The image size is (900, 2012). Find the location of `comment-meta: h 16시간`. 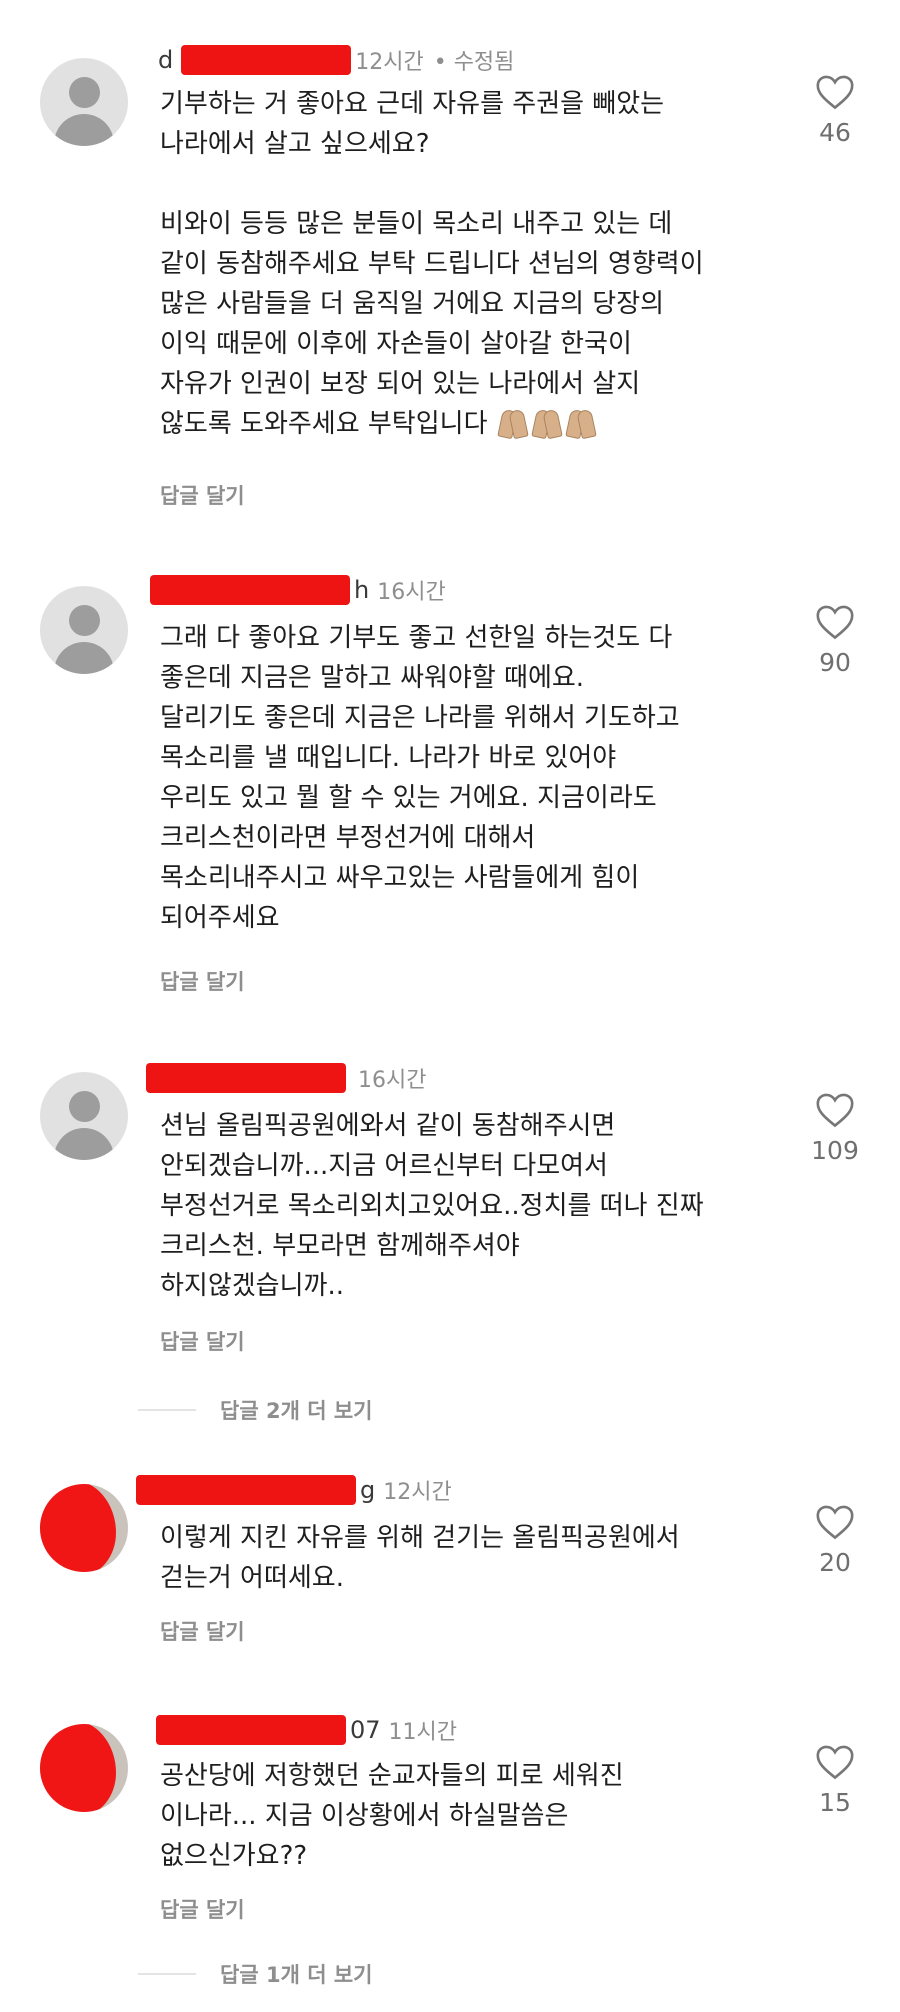

comment-meta: h 16시간 is located at coordinates (298, 590).